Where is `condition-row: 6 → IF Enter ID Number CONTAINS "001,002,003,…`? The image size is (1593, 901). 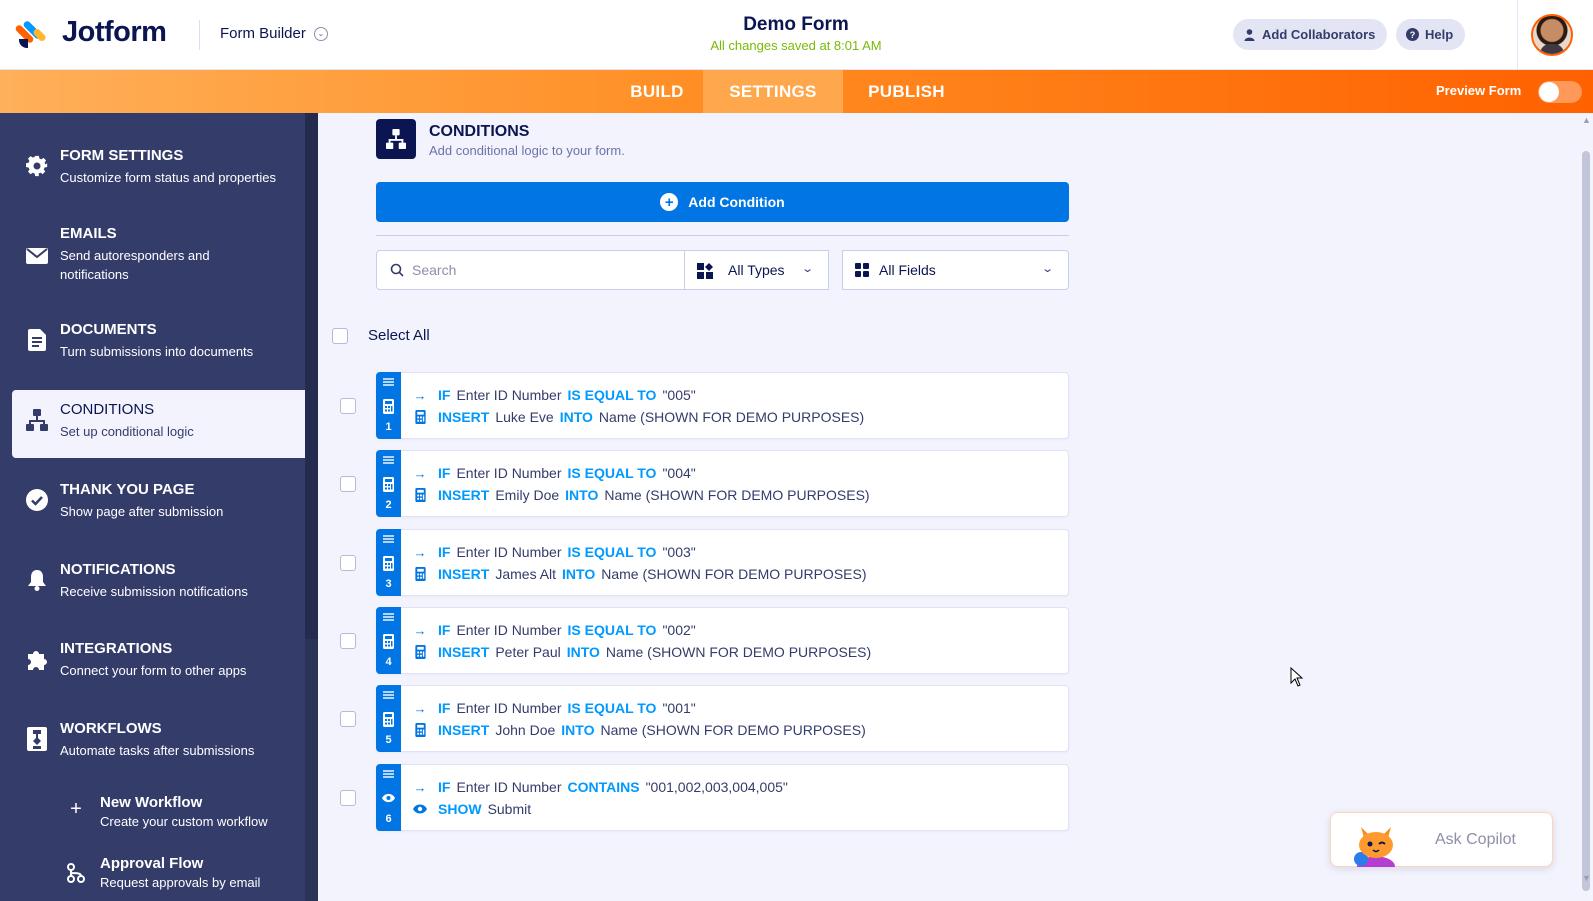 condition-row: 6 → IF Enter ID Number CONTAINS "001,002,003,… is located at coordinates (704, 797).